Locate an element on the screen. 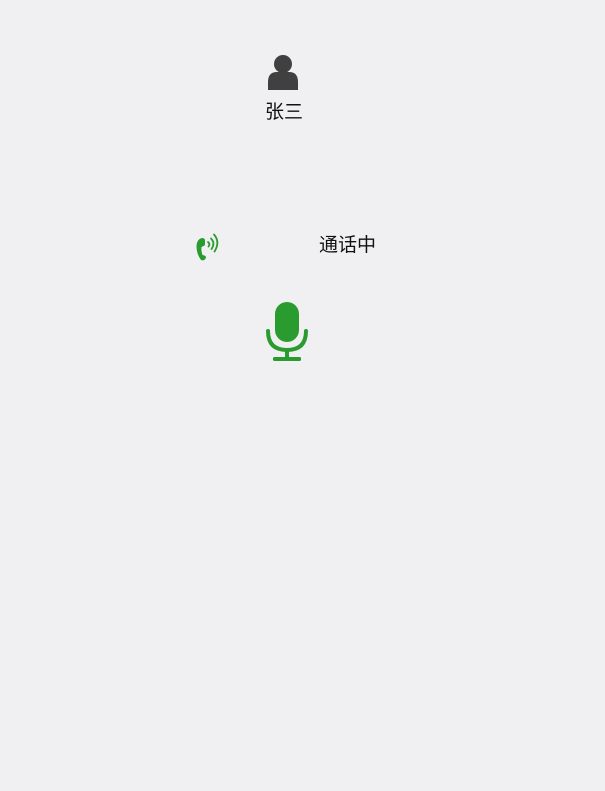 The width and height of the screenshot is (605, 791). user-icon is located at coordinates (283, 72).